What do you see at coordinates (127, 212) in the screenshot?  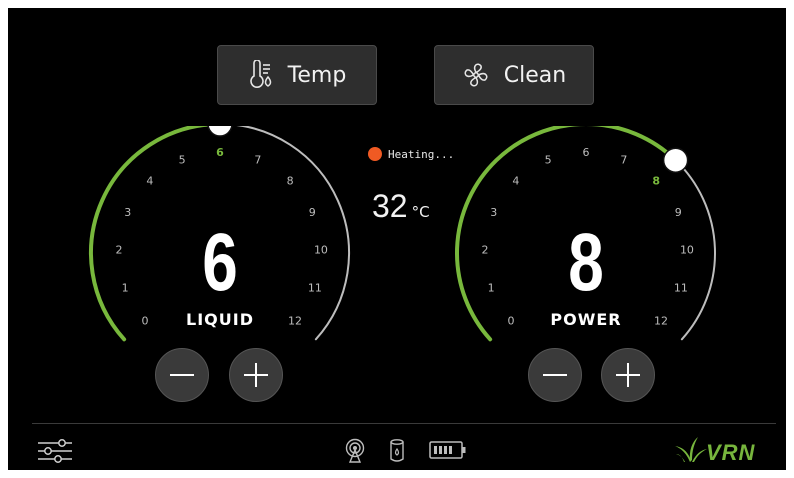 I see `liquid-scale-label: 3` at bounding box center [127, 212].